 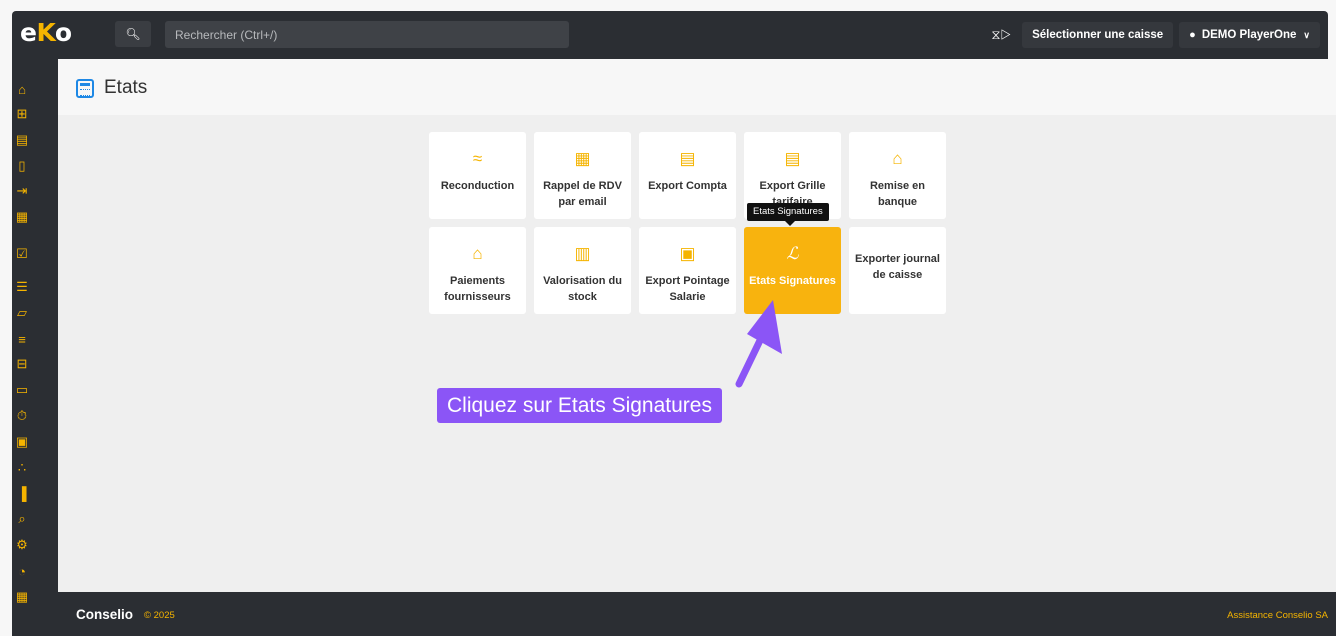 What do you see at coordinates (22, 364) in the screenshot?
I see `hierarchy-icon: ⊟` at bounding box center [22, 364].